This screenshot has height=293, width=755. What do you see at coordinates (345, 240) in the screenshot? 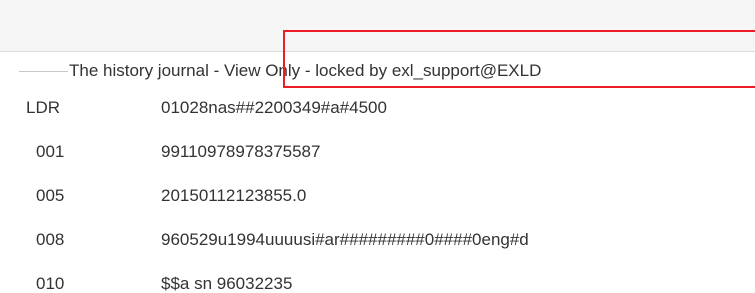
I see `field-value: 960529u1994uuuusi#ar#########0####0eng#d` at bounding box center [345, 240].